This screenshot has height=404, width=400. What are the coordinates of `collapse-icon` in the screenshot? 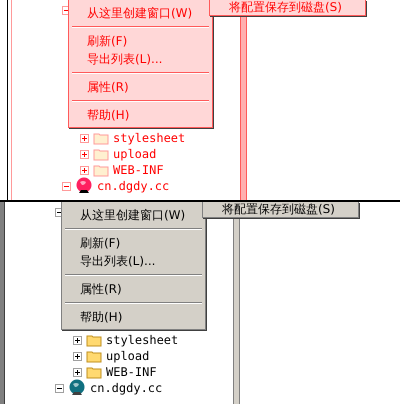 It's located at (59, 388).